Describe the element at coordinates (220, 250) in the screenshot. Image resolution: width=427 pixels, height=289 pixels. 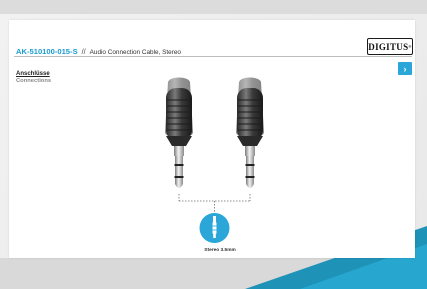
I see `connector-label: Stereo 3.5mm` at that location.